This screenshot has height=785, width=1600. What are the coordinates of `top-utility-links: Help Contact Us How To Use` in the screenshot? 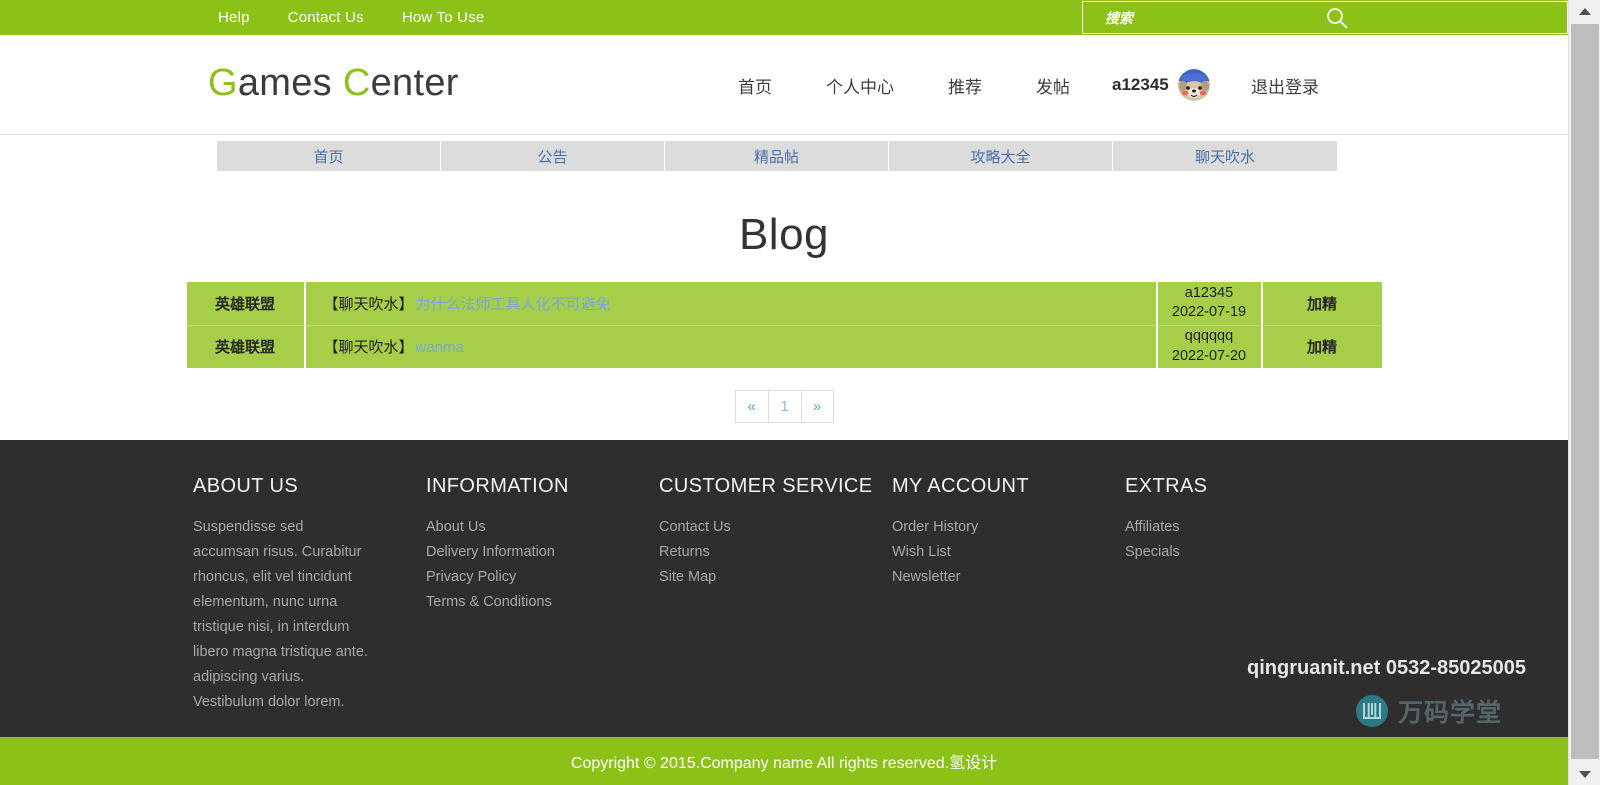 It's located at (351, 17).